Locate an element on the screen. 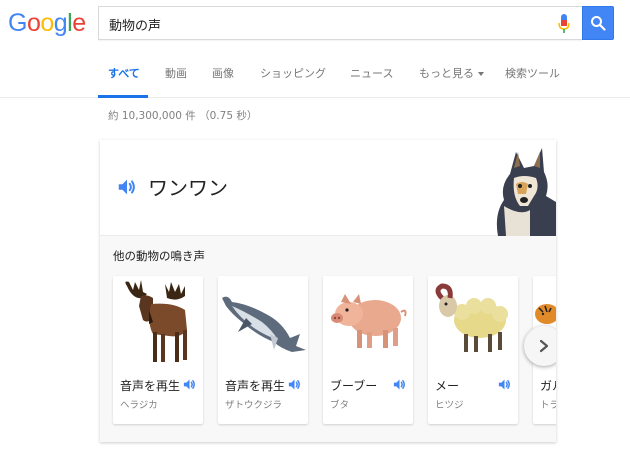 The width and height of the screenshot is (630, 455). tab-more: もっと見る is located at coordinates (451, 73).